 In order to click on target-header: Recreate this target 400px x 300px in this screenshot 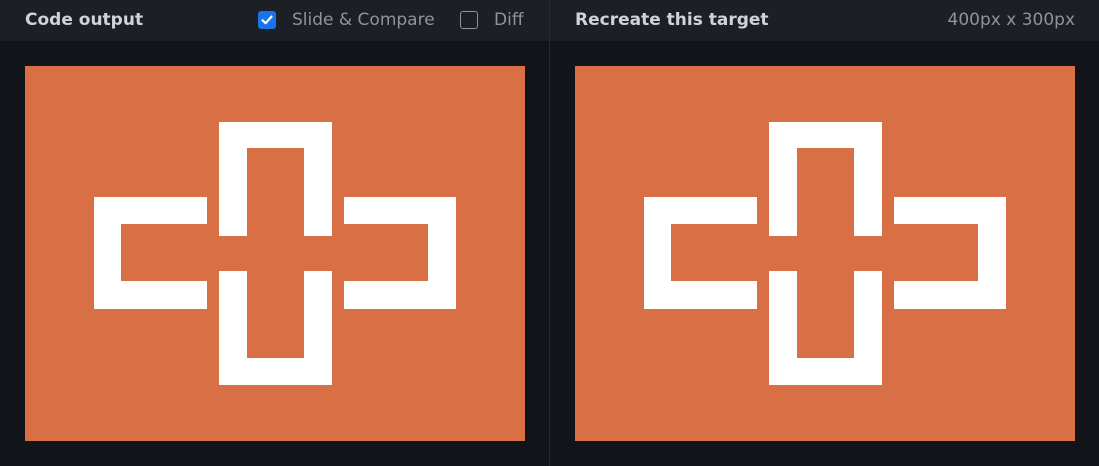, I will do `click(824, 20)`.